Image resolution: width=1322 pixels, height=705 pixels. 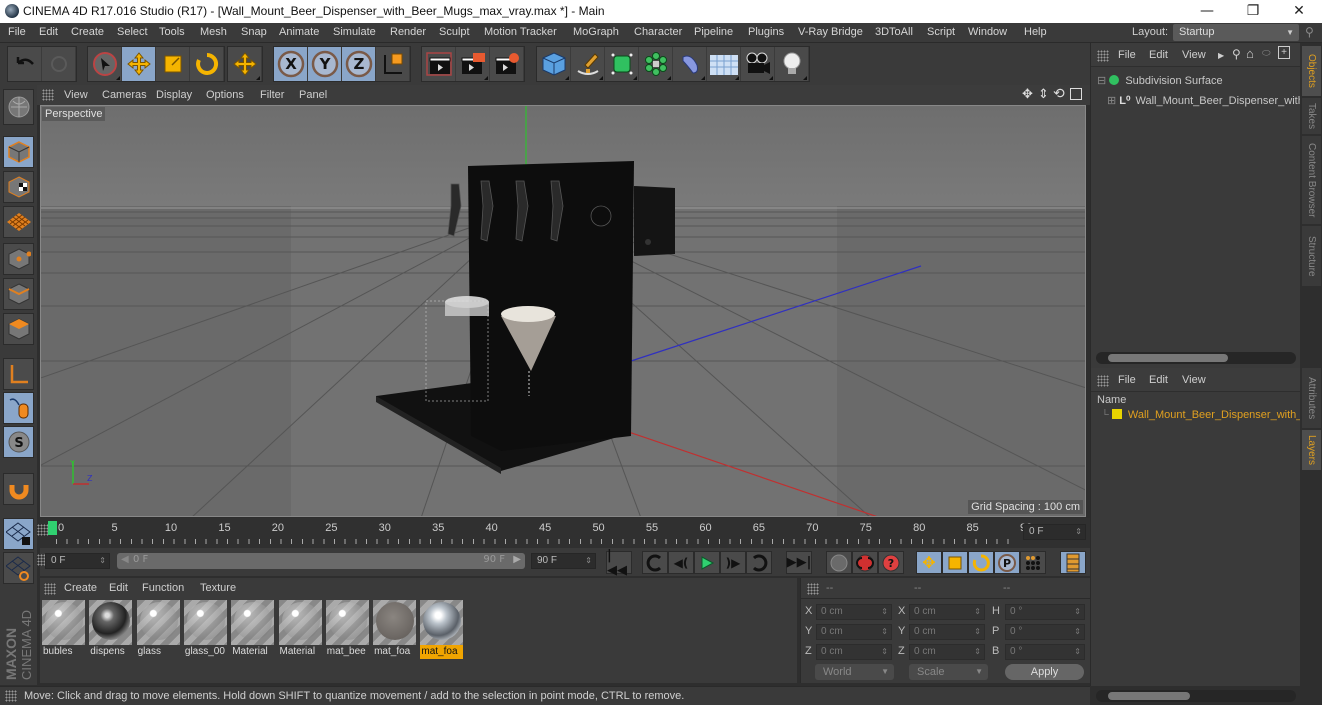 What do you see at coordinates (63, 629) in the screenshot?
I see `material-swatch: bubles` at bounding box center [63, 629].